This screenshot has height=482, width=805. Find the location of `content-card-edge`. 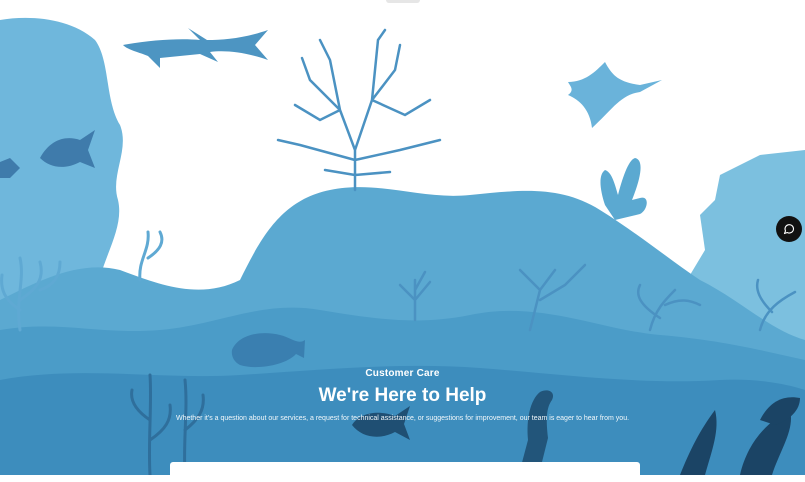

content-card-edge is located at coordinates (405, 472).